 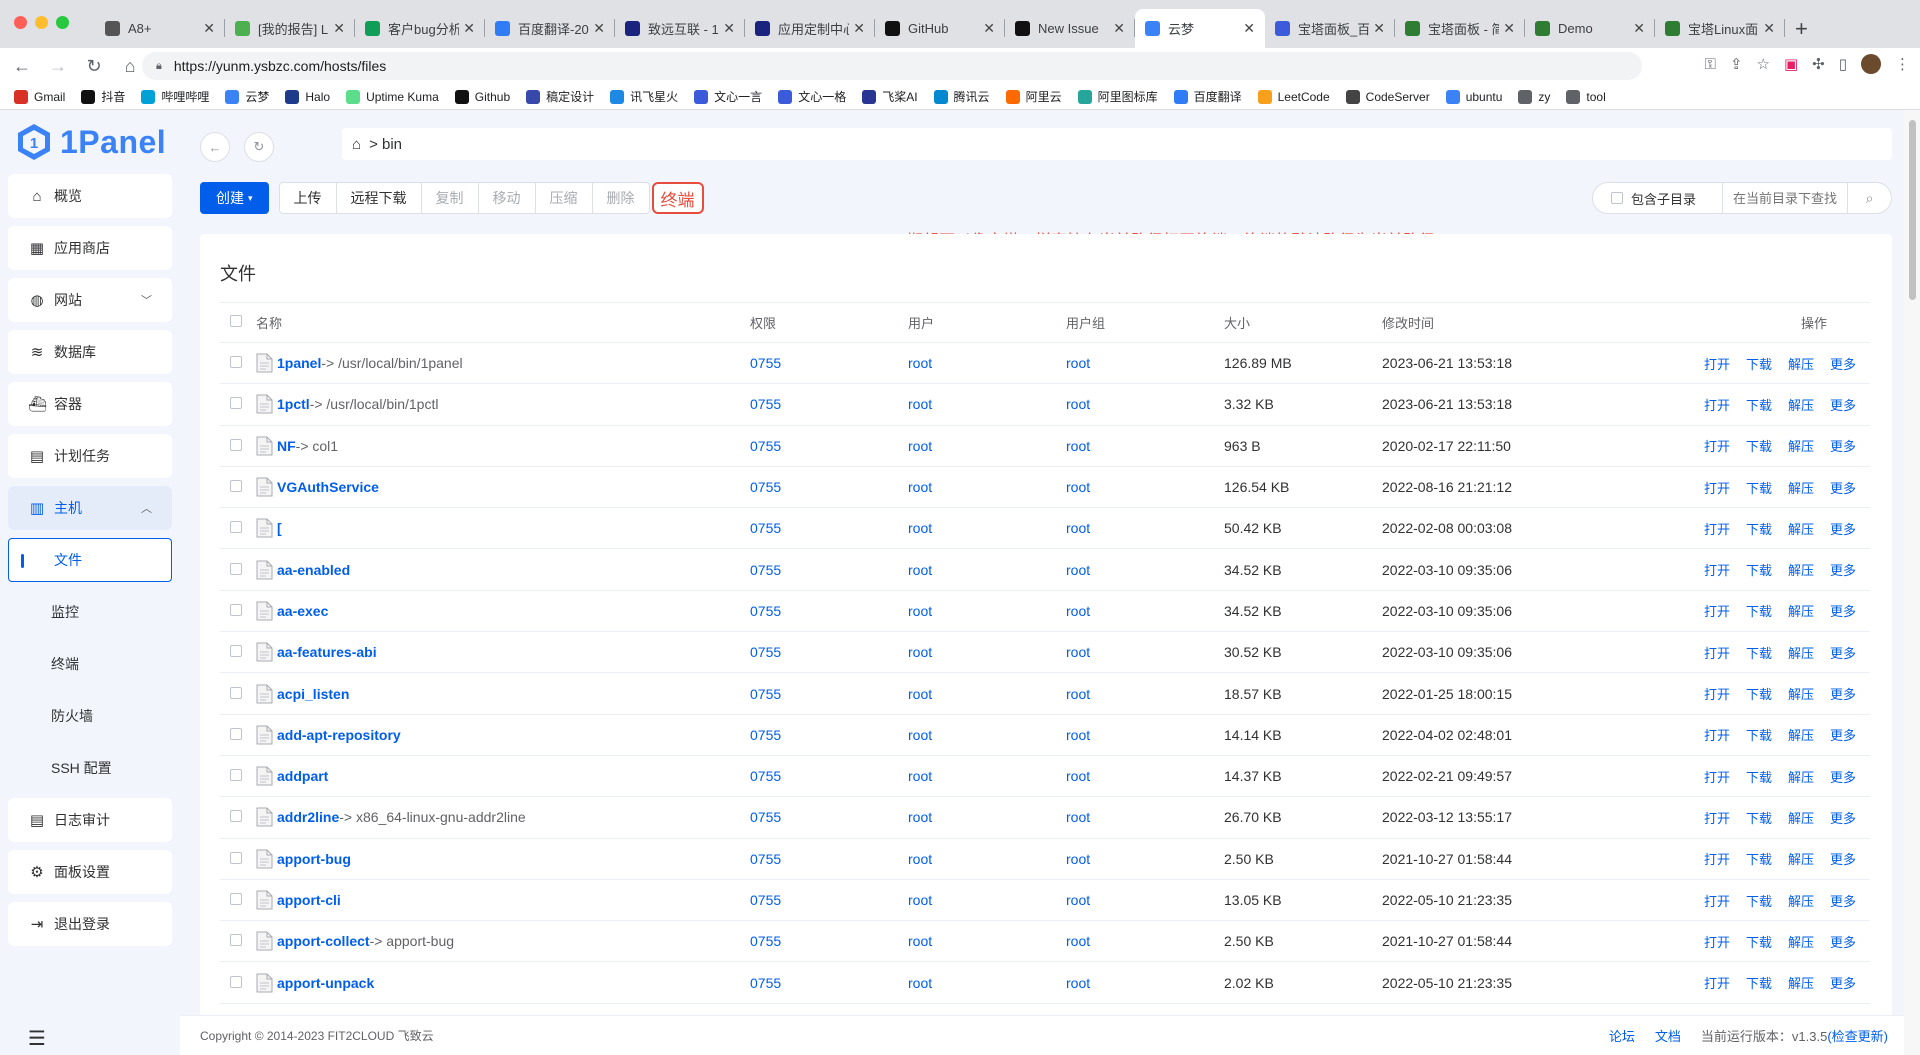 I want to click on bookmark-item: 阿里图标库, so click(x=1117, y=96).